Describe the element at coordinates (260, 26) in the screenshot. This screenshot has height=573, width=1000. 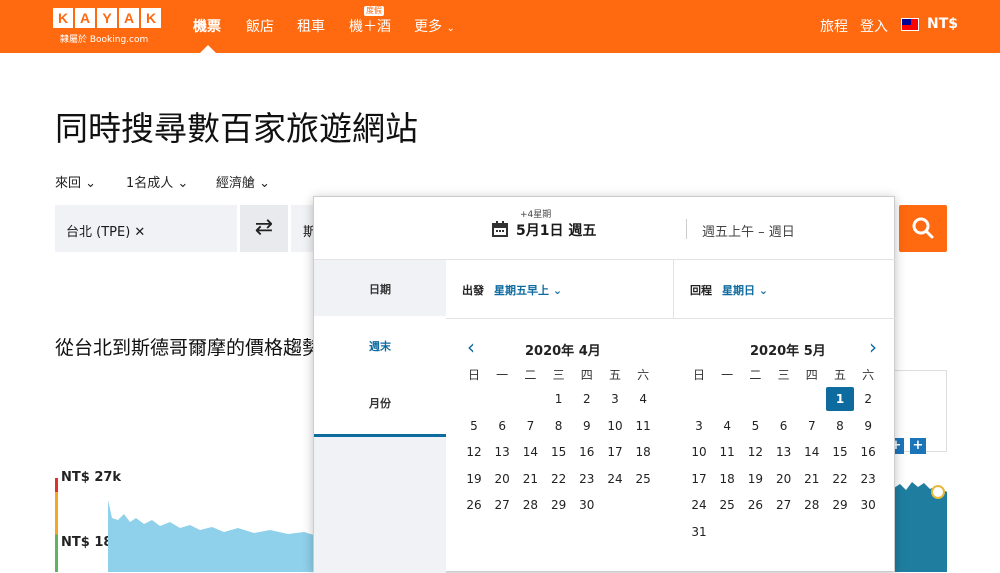
I see `nav-hotels: 飯店` at that location.